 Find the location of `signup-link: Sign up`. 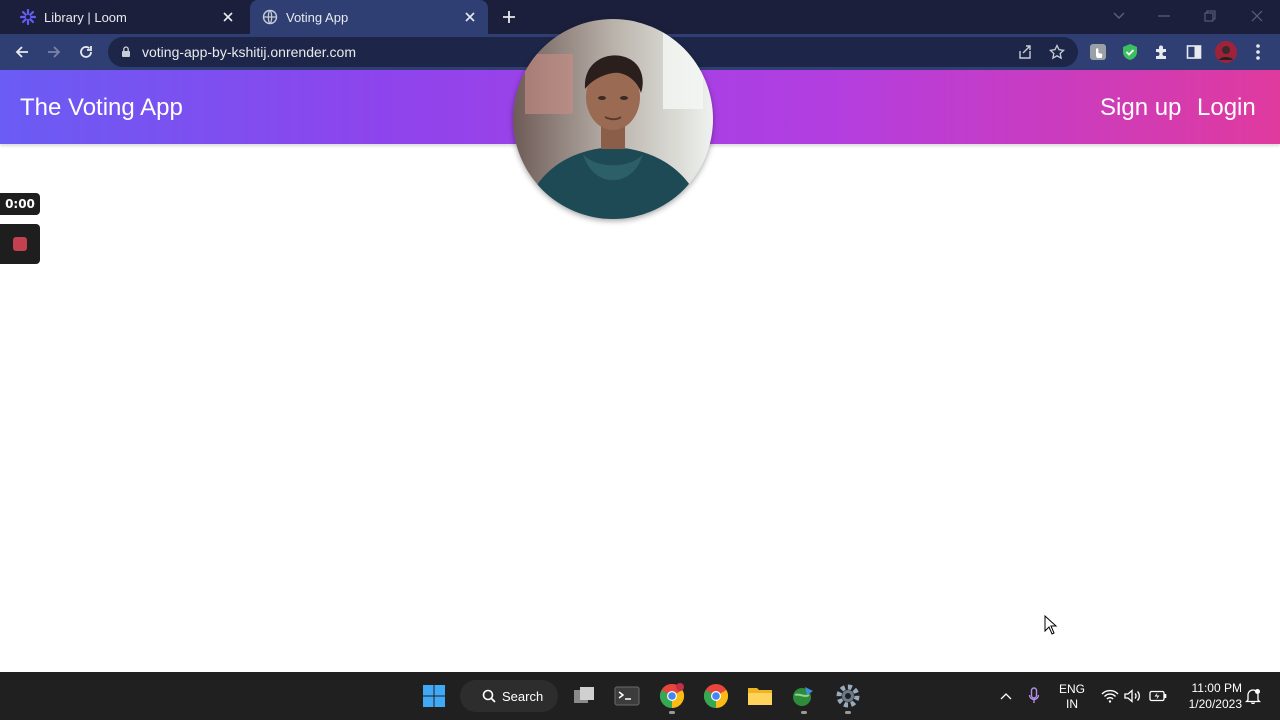

signup-link: Sign up is located at coordinates (1140, 108).